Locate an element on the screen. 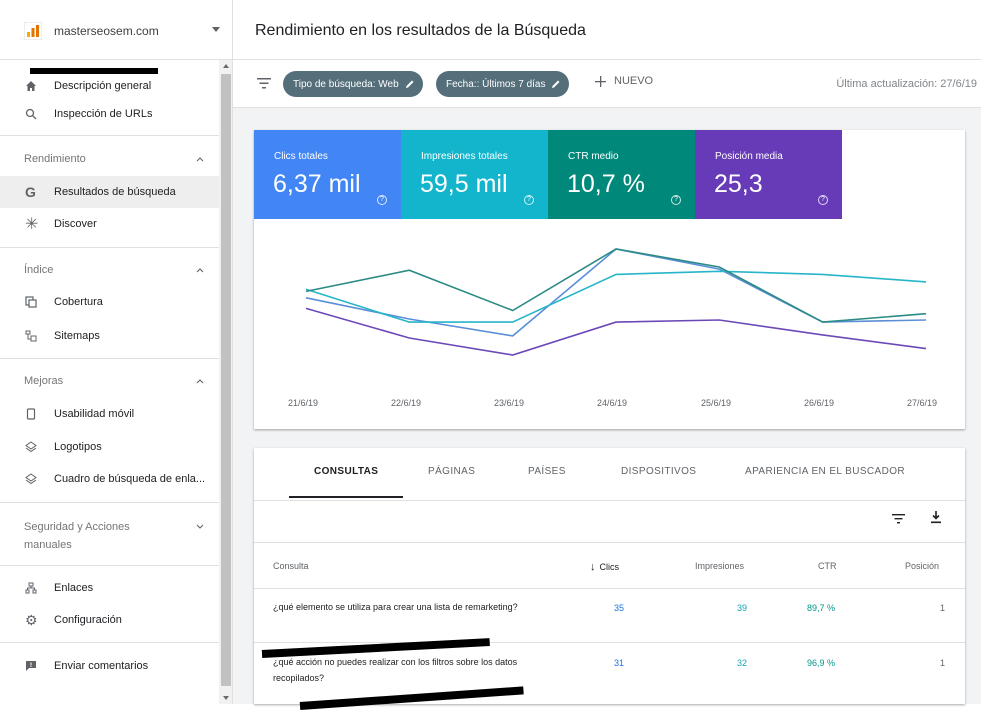  last-update-text: Última actualización: 27/6/19 is located at coordinates (906, 84).